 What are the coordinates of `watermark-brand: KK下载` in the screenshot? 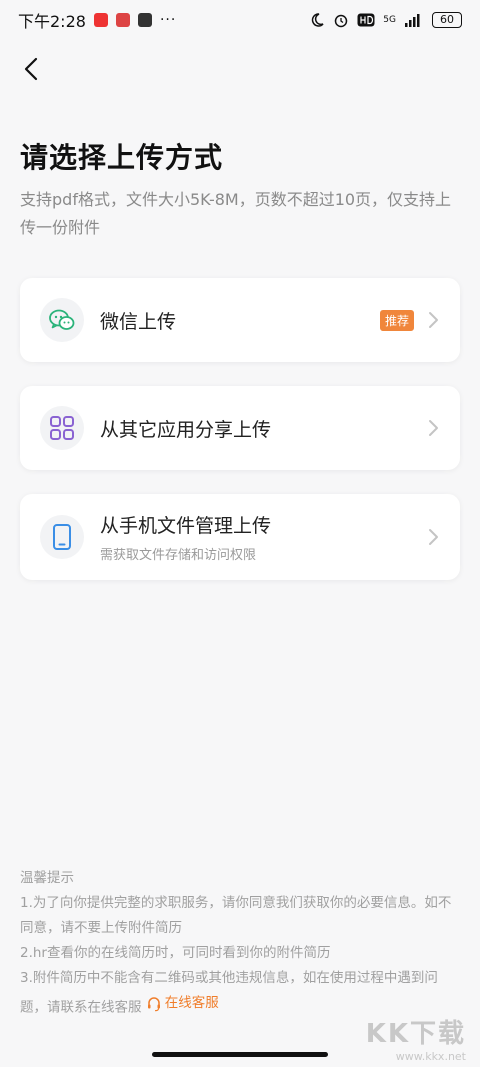 It's located at (415, 1034).